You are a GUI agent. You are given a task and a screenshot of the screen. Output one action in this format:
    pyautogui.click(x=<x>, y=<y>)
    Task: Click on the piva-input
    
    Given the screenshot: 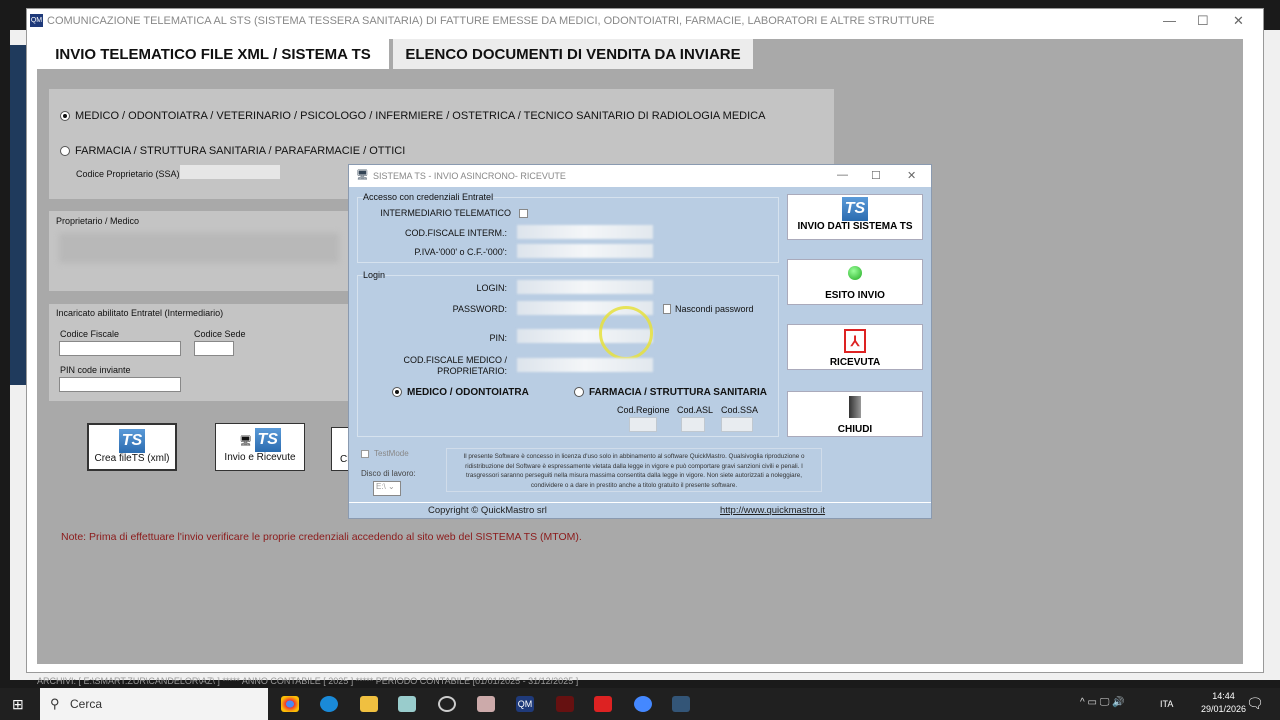 What is the action you would take?
    pyautogui.click(x=585, y=251)
    